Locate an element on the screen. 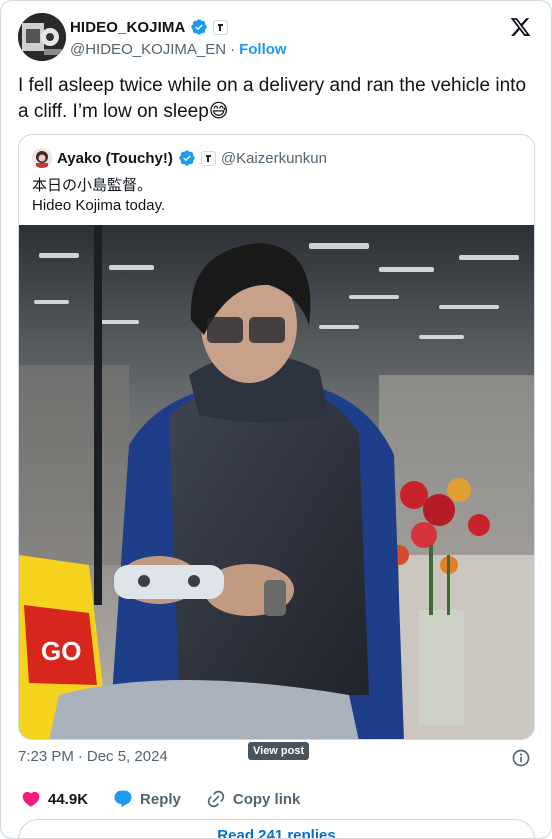 The image size is (552, 839). like-button: 44.9K is located at coordinates (54, 799).